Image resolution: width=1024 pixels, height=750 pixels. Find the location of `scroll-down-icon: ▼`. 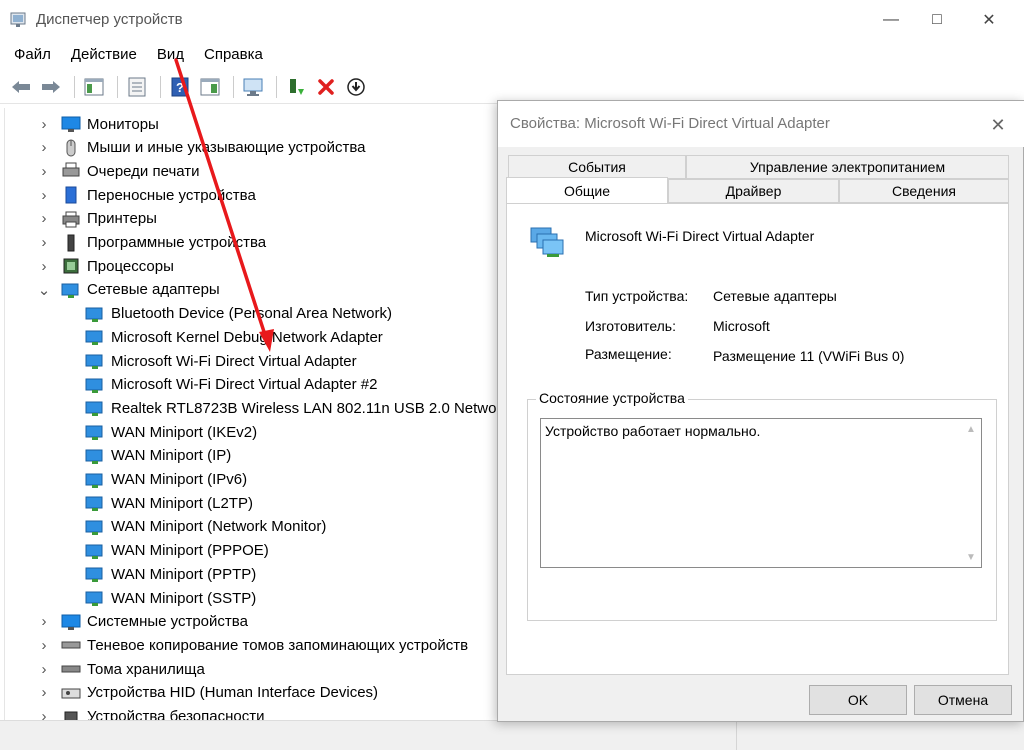

scroll-down-icon: ▼ is located at coordinates (971, 557).